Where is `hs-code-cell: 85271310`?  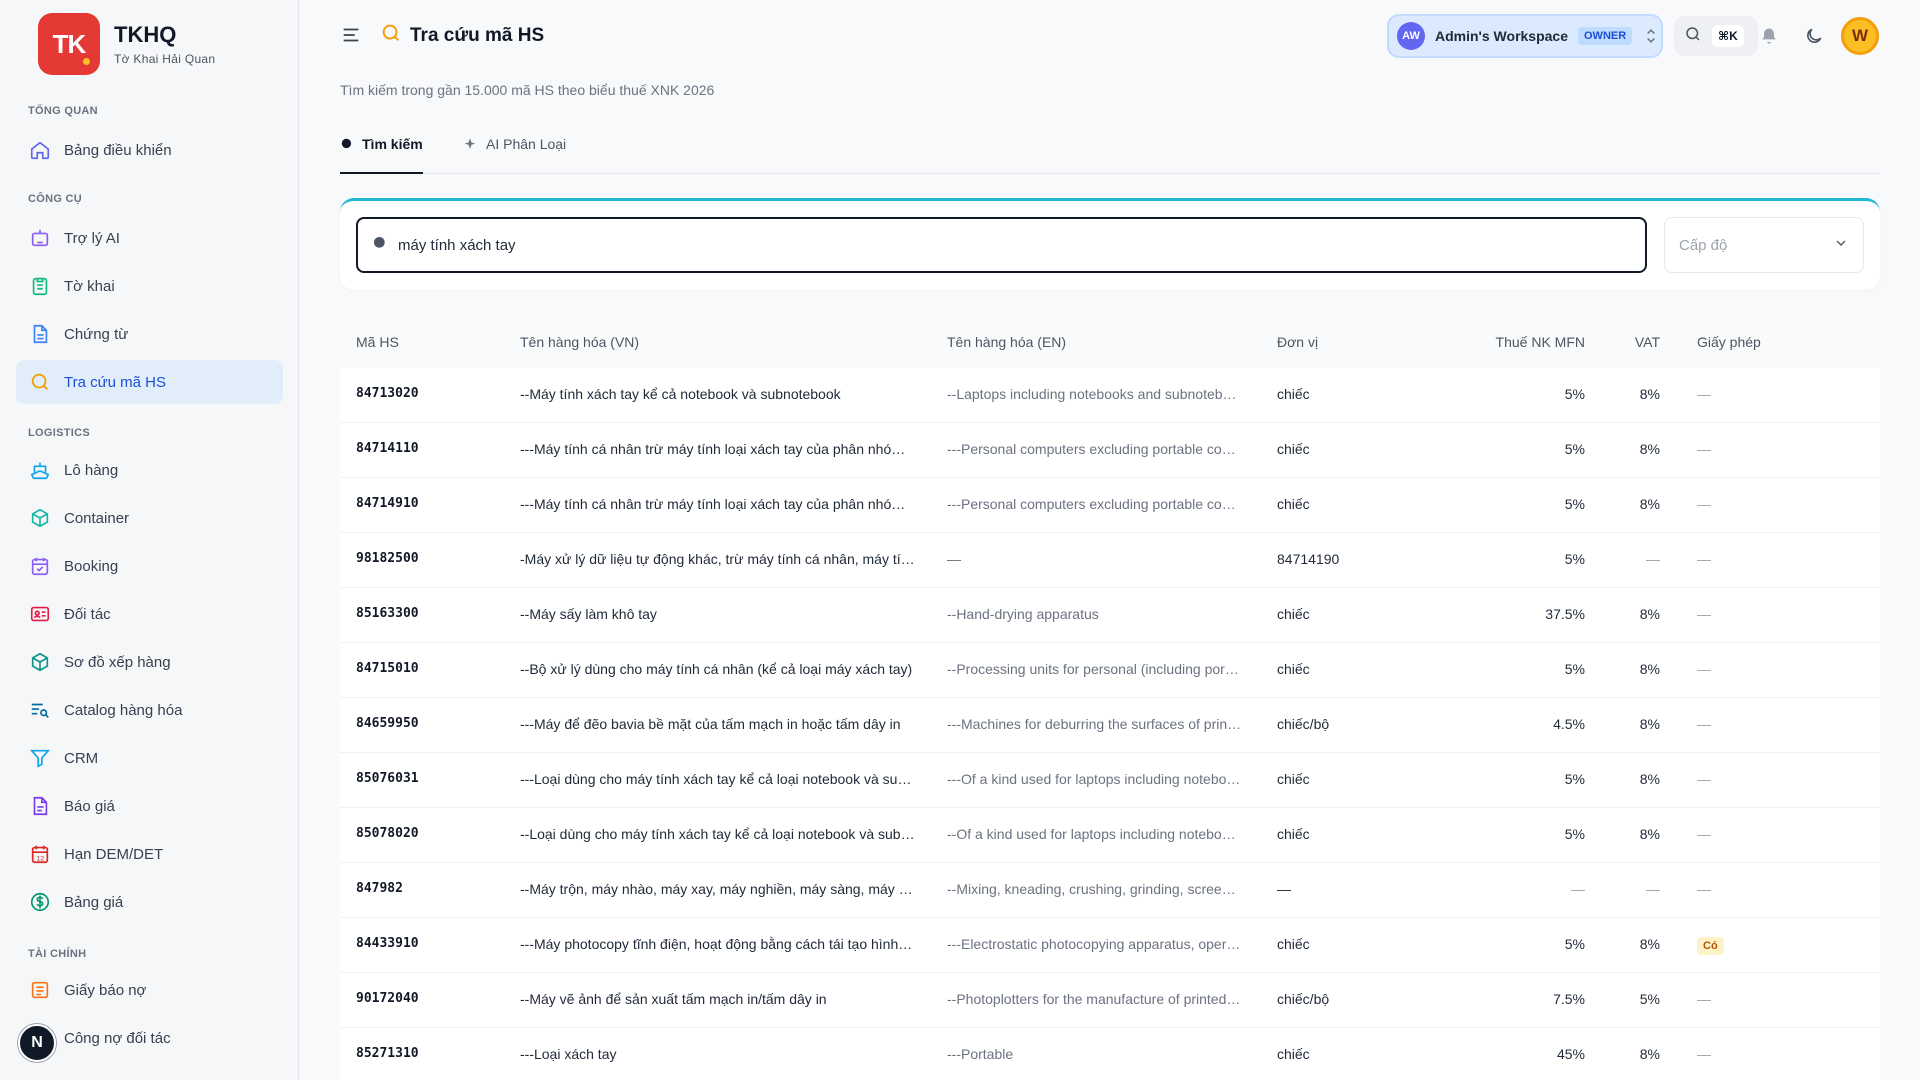
hs-code-cell: 85271310 is located at coordinates (387, 1053).